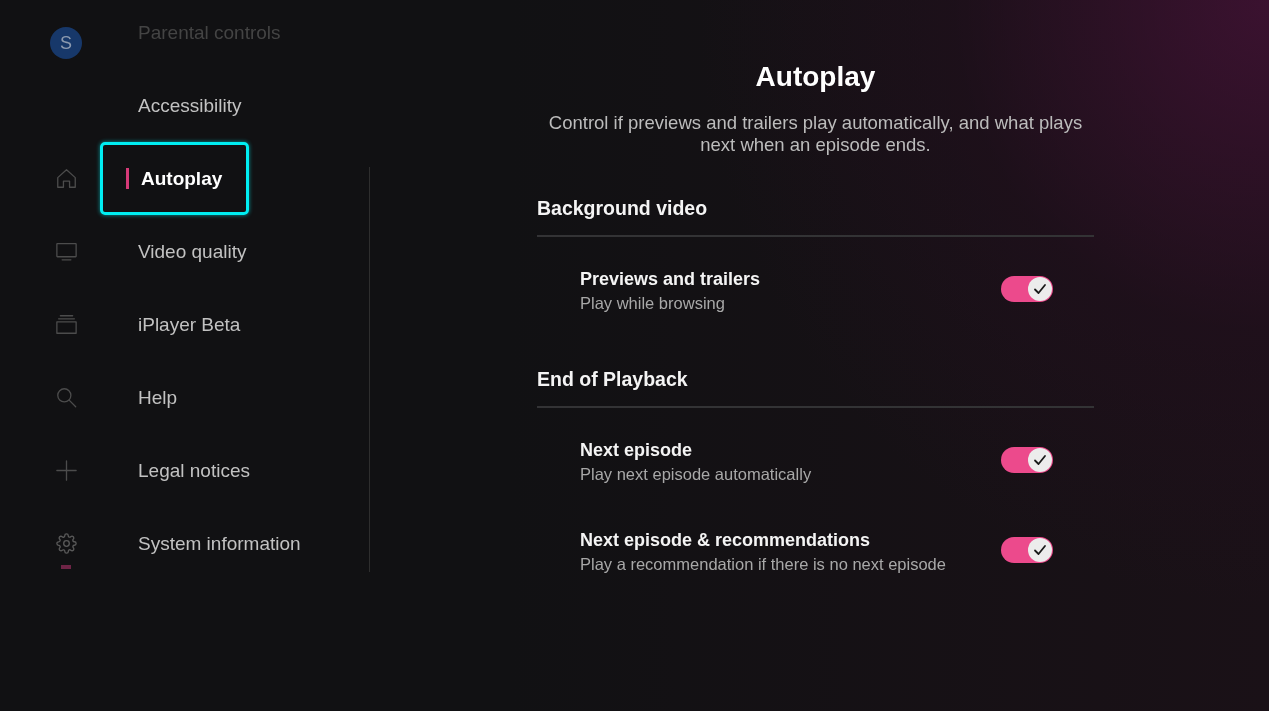 The height and width of the screenshot is (711, 1269). What do you see at coordinates (653, 303) in the screenshot?
I see `setting-description: Play while browsing` at bounding box center [653, 303].